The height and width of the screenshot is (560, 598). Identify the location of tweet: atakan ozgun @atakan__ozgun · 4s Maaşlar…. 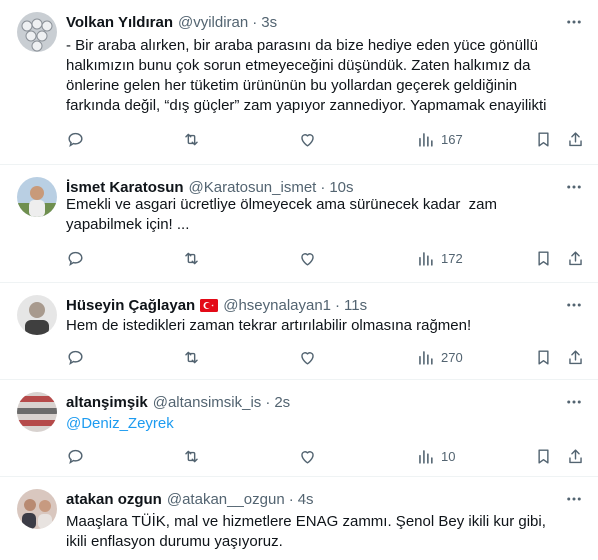
(299, 518).